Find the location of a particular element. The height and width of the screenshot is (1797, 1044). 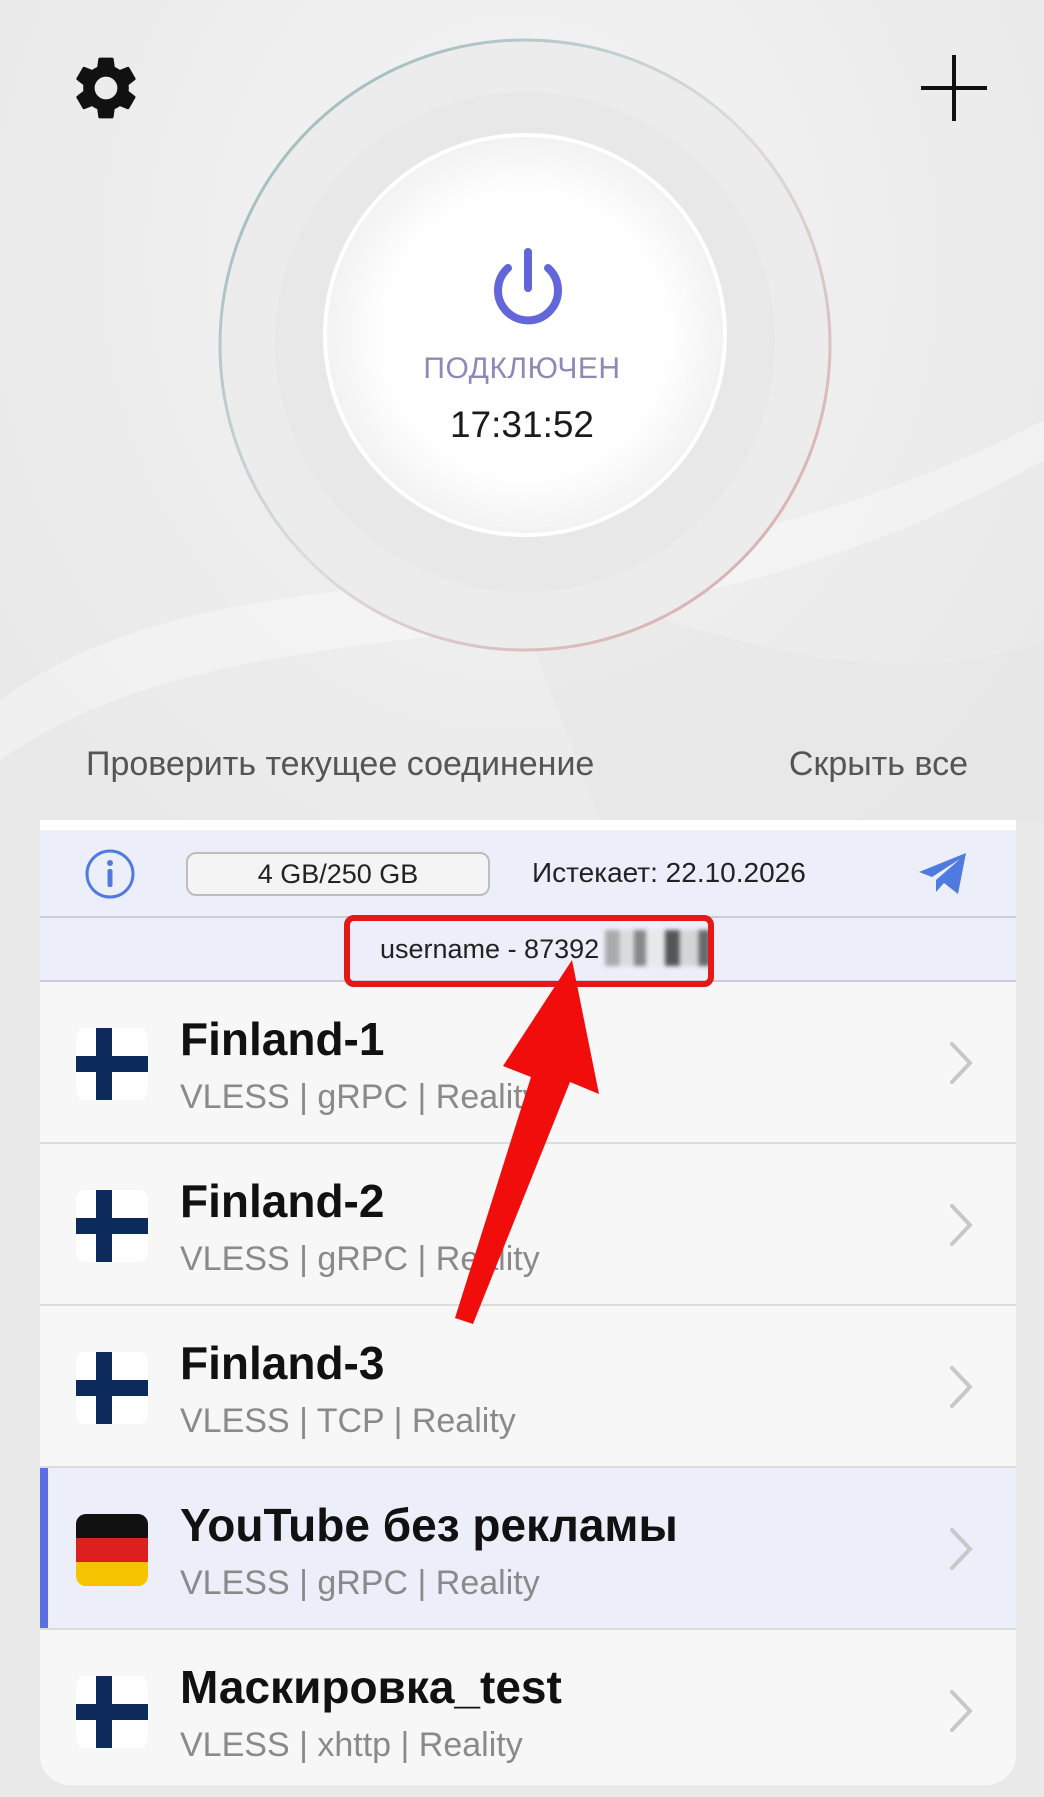

server-name: Finland-2 is located at coordinates (282, 1201).